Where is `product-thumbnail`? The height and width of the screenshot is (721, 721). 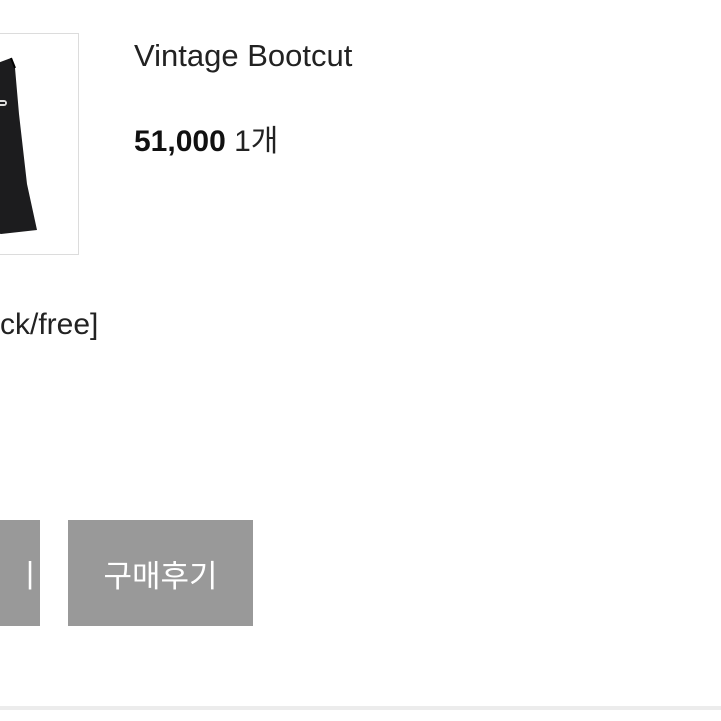
product-thumbnail is located at coordinates (39, 144).